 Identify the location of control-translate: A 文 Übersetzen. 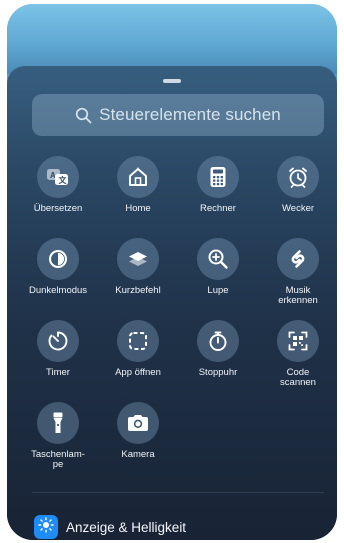
(58, 185).